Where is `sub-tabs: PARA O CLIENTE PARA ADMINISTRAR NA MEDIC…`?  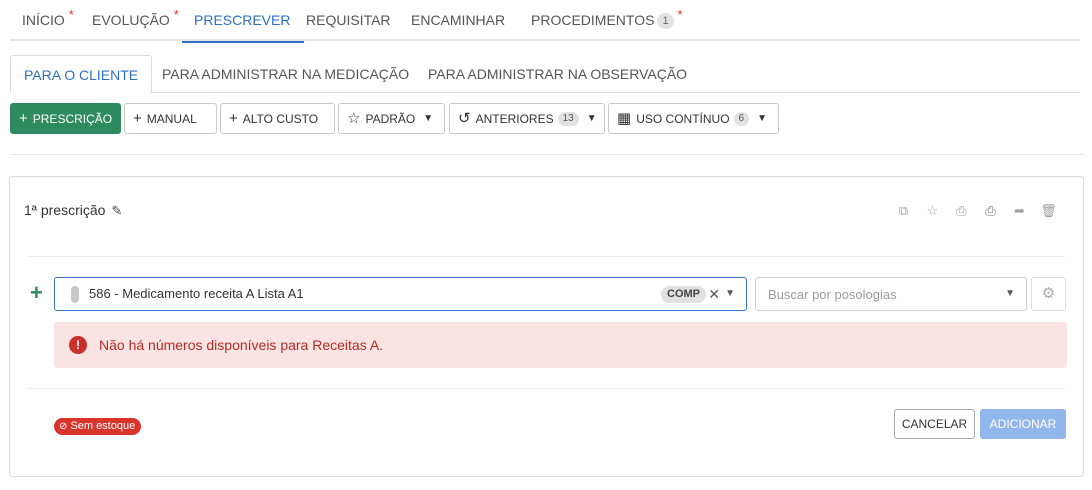
sub-tabs: PARA O CLIENTE PARA ADMINISTRAR NA MEDIC… is located at coordinates (545, 74).